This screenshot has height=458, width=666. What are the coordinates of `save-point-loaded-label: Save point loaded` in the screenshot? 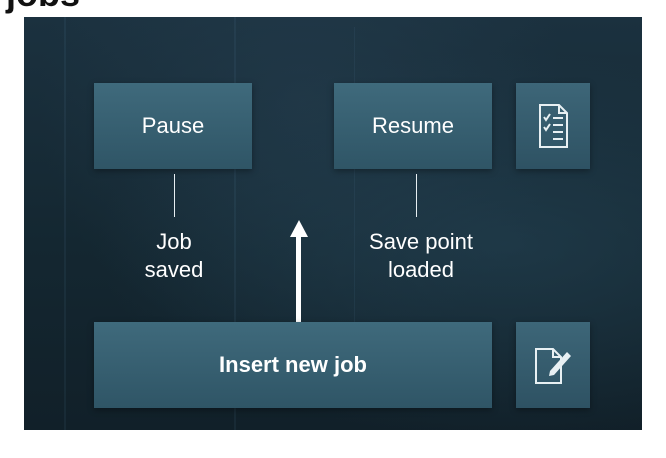 It's located at (421, 256).